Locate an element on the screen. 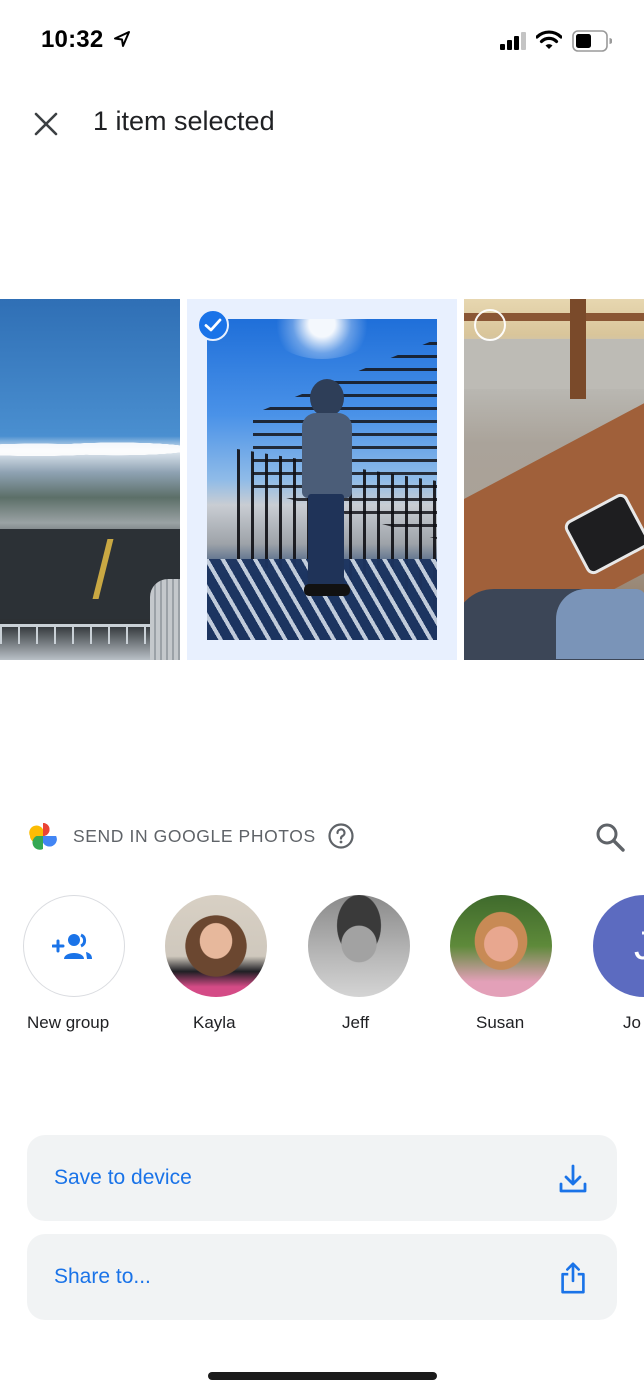 Image resolution: width=644 pixels, height=1394 pixels. download-icon is located at coordinates (573, 1178).